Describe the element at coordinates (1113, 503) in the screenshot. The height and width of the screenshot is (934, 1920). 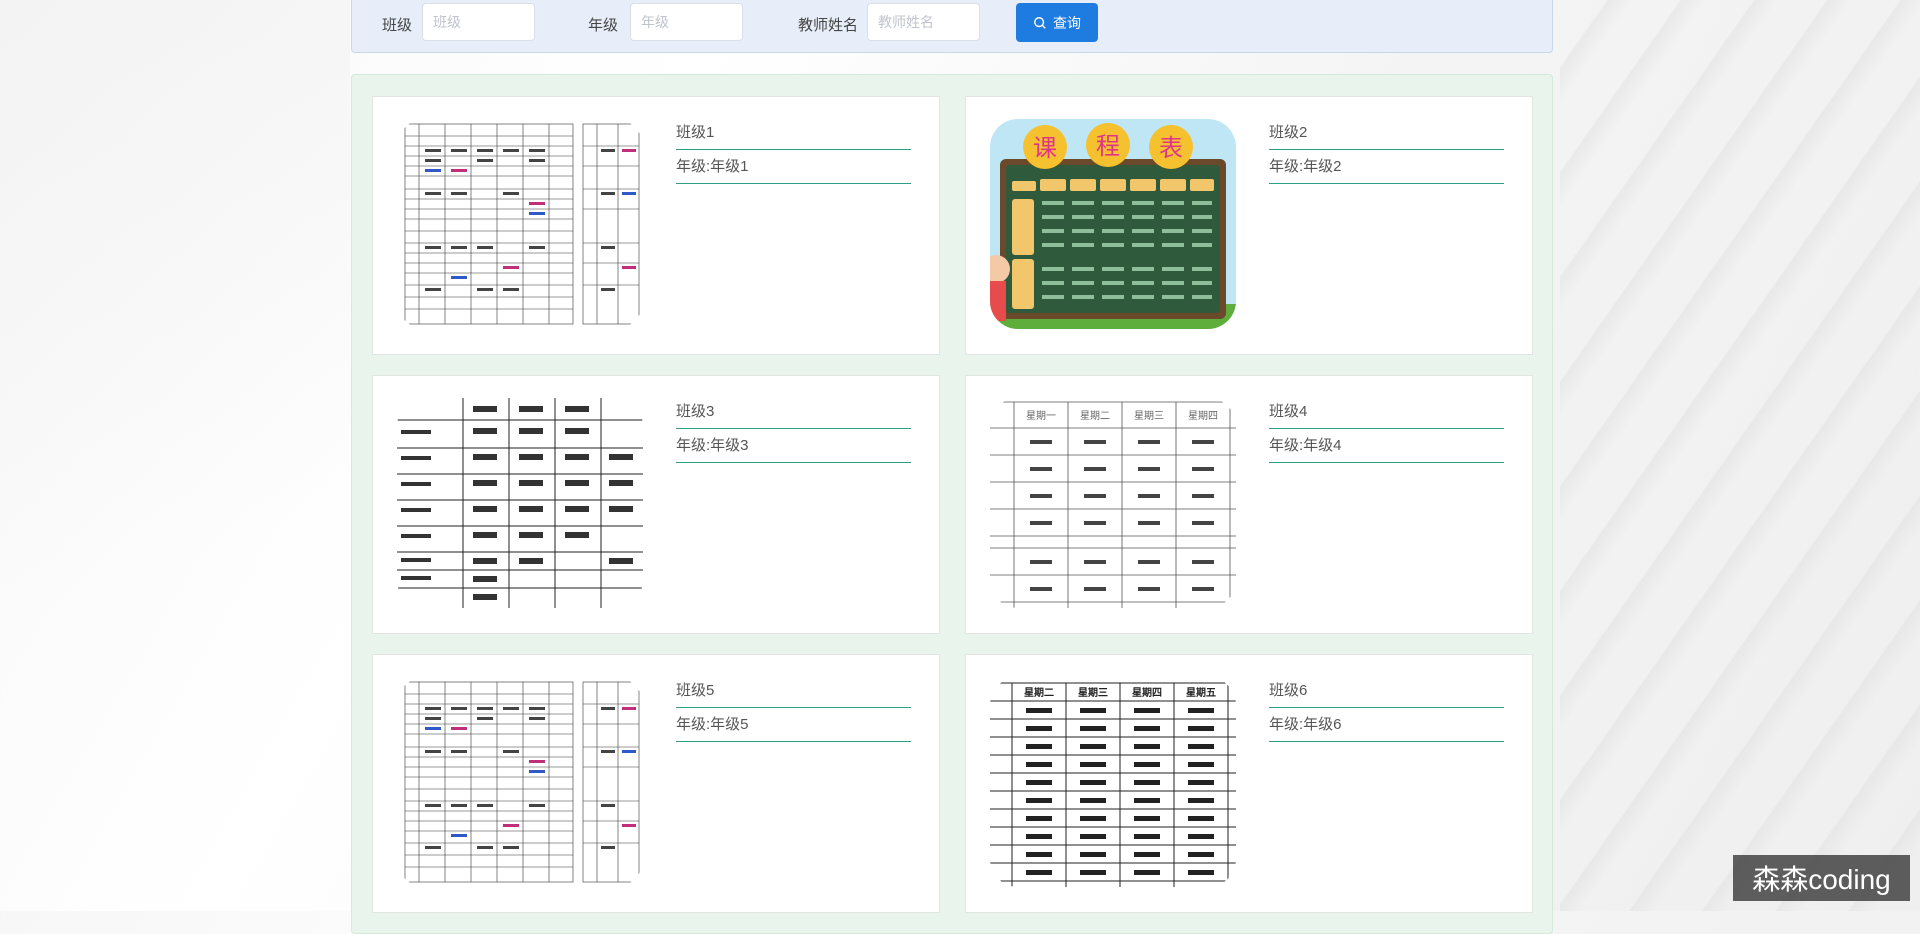
I see `timetable-image: 星期一 星期二 星期三 星期四` at that location.